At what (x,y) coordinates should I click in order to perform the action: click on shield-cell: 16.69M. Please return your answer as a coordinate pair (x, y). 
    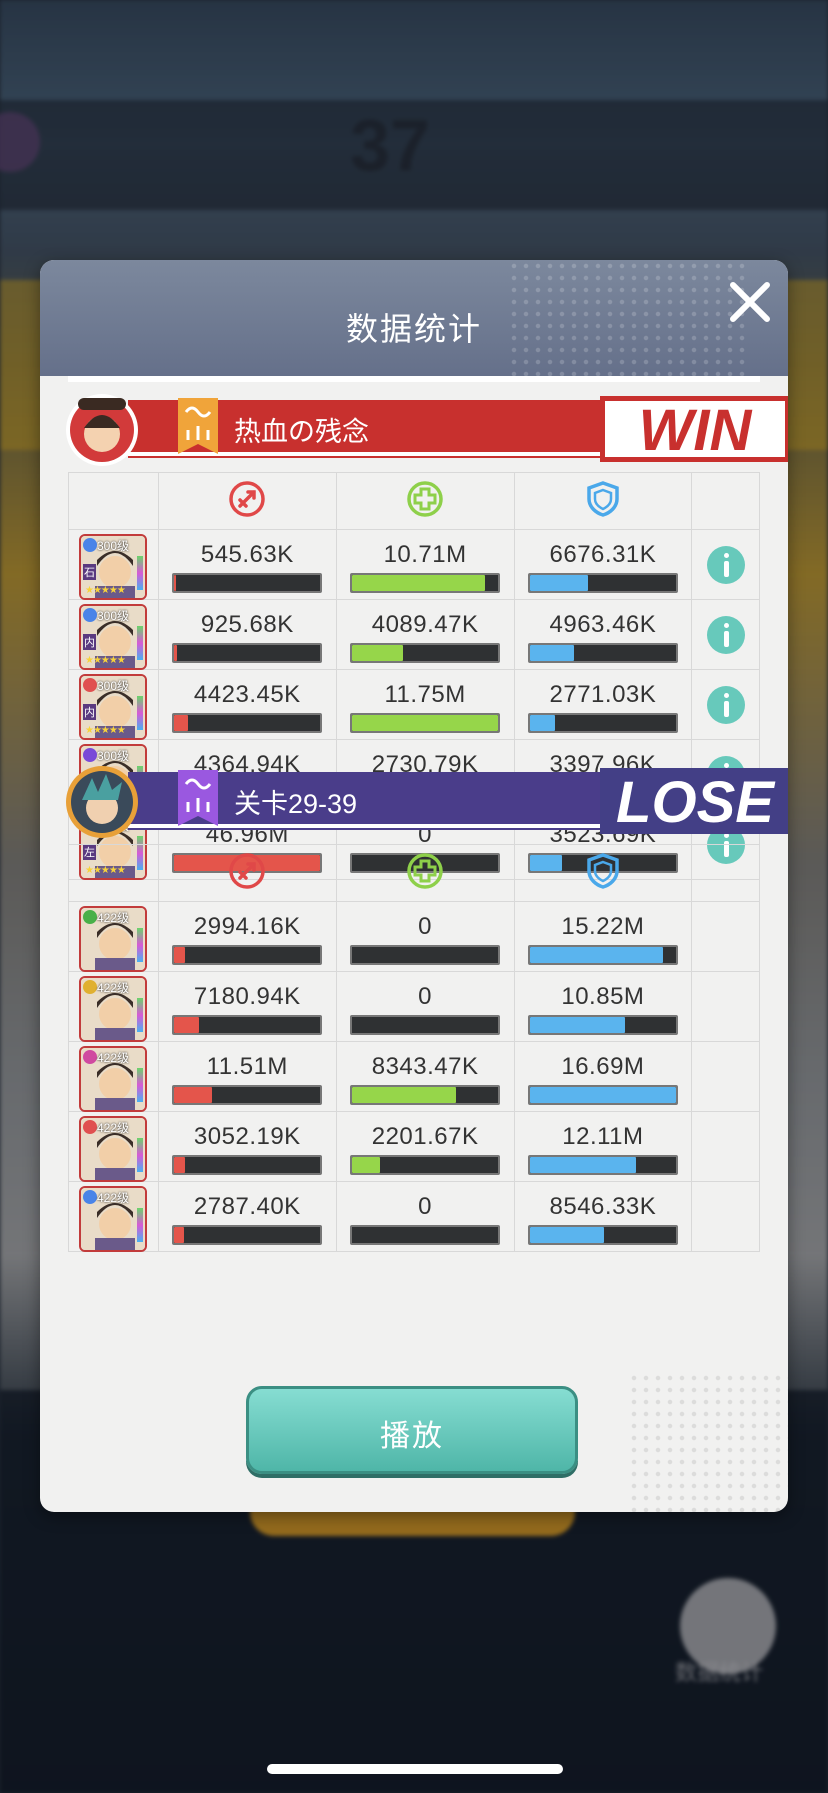
    Looking at the image, I should click on (603, 1076).